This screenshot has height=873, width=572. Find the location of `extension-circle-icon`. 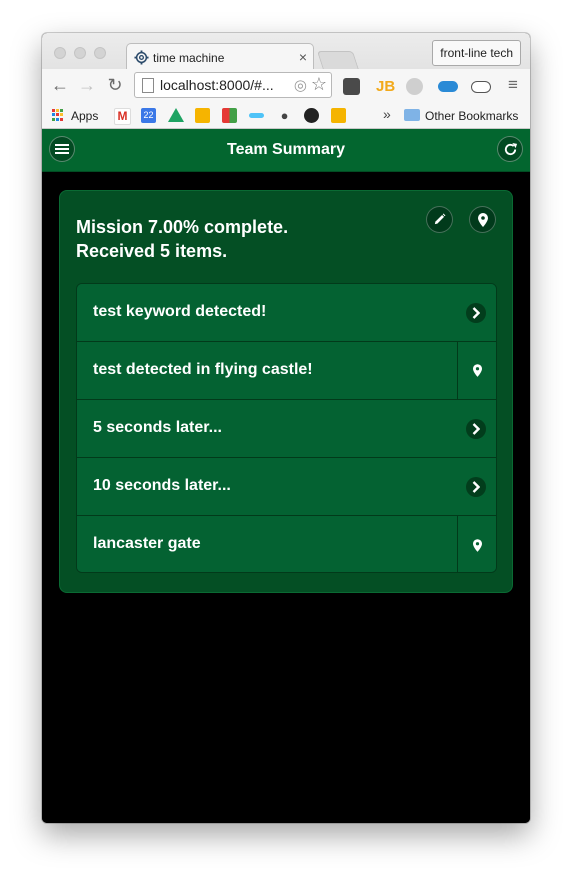

extension-circle-icon is located at coordinates (414, 86).